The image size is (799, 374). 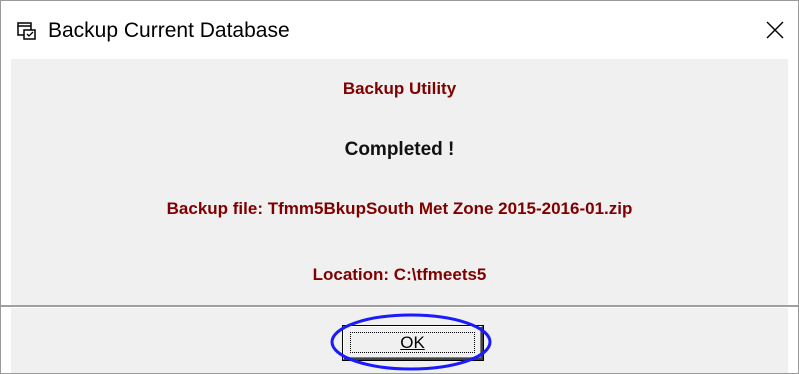 I want to click on window-title: Backup Current Database, so click(x=169, y=30).